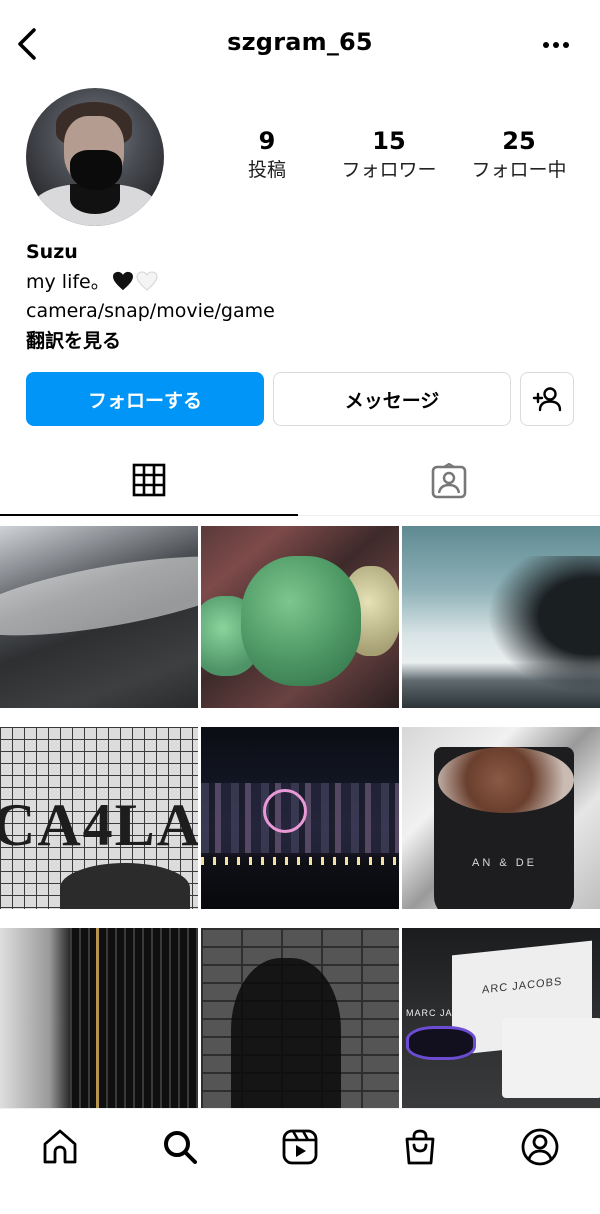  I want to click on suggest-users-button, so click(547, 399).